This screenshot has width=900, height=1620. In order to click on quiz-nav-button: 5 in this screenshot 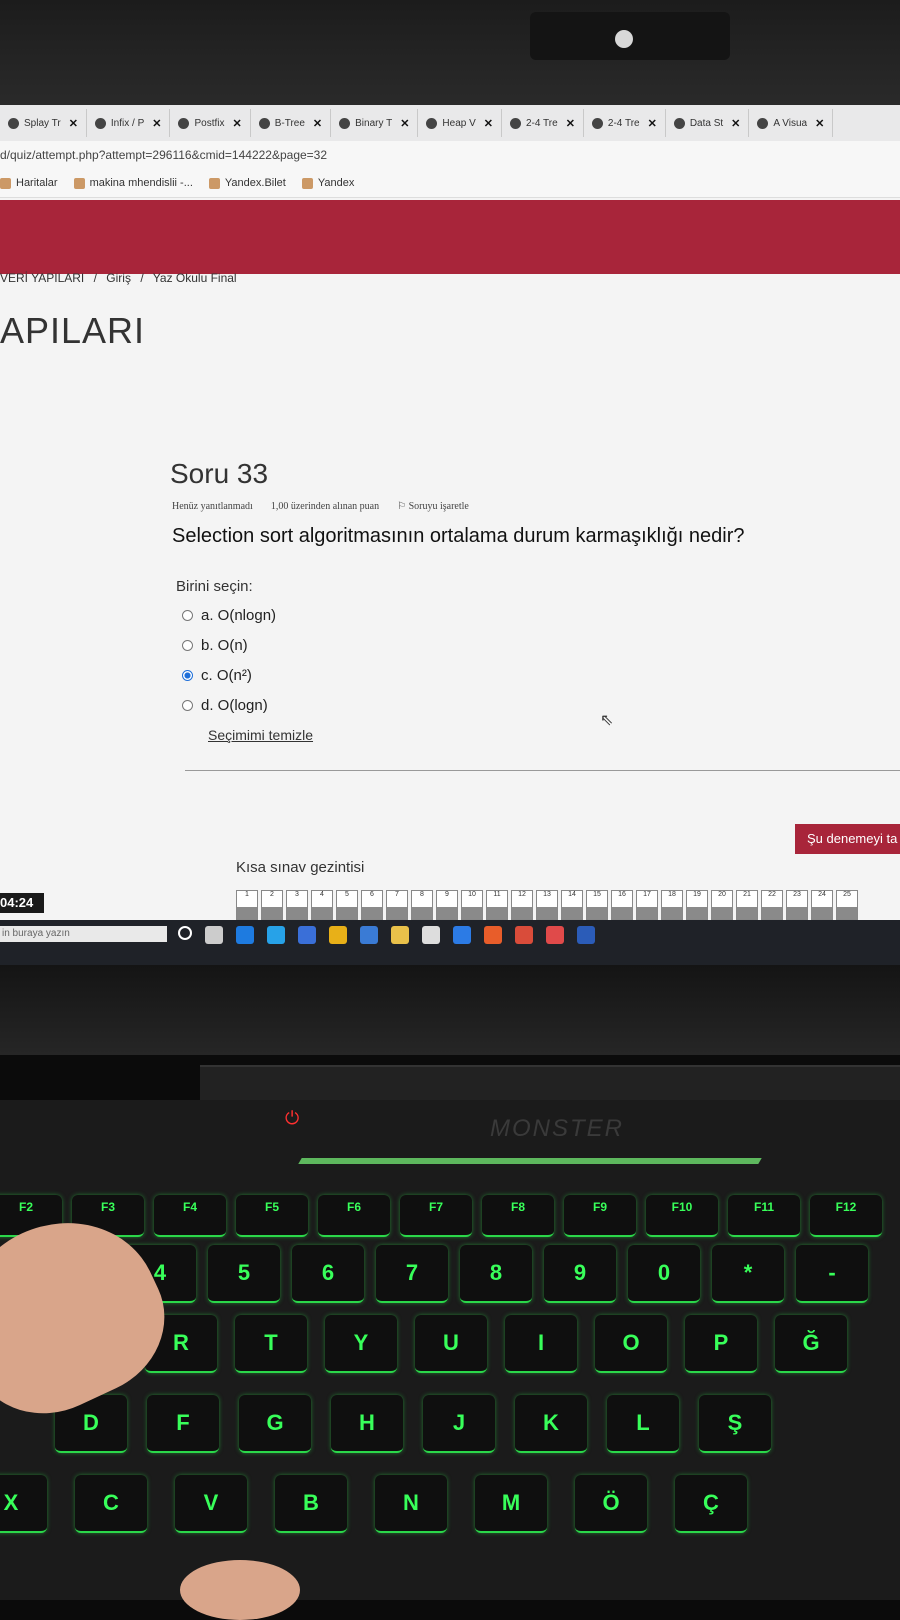, I will do `click(347, 905)`.